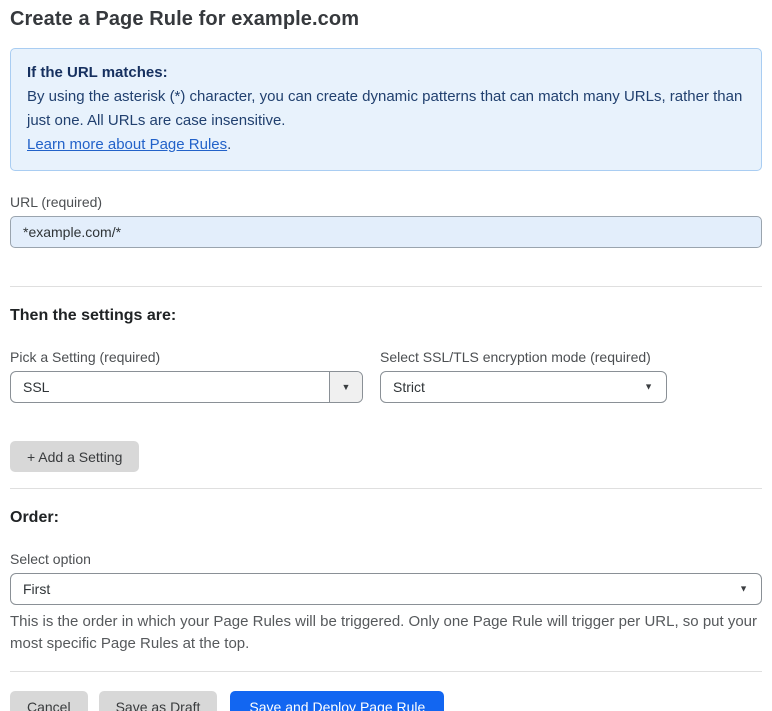  Describe the element at coordinates (36, 387) in the screenshot. I see `pick-setting-value: SSL` at that location.